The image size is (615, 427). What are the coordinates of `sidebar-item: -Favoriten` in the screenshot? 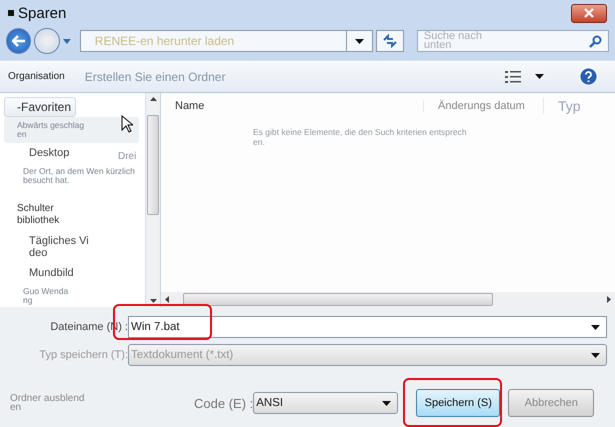 It's located at (40, 107).